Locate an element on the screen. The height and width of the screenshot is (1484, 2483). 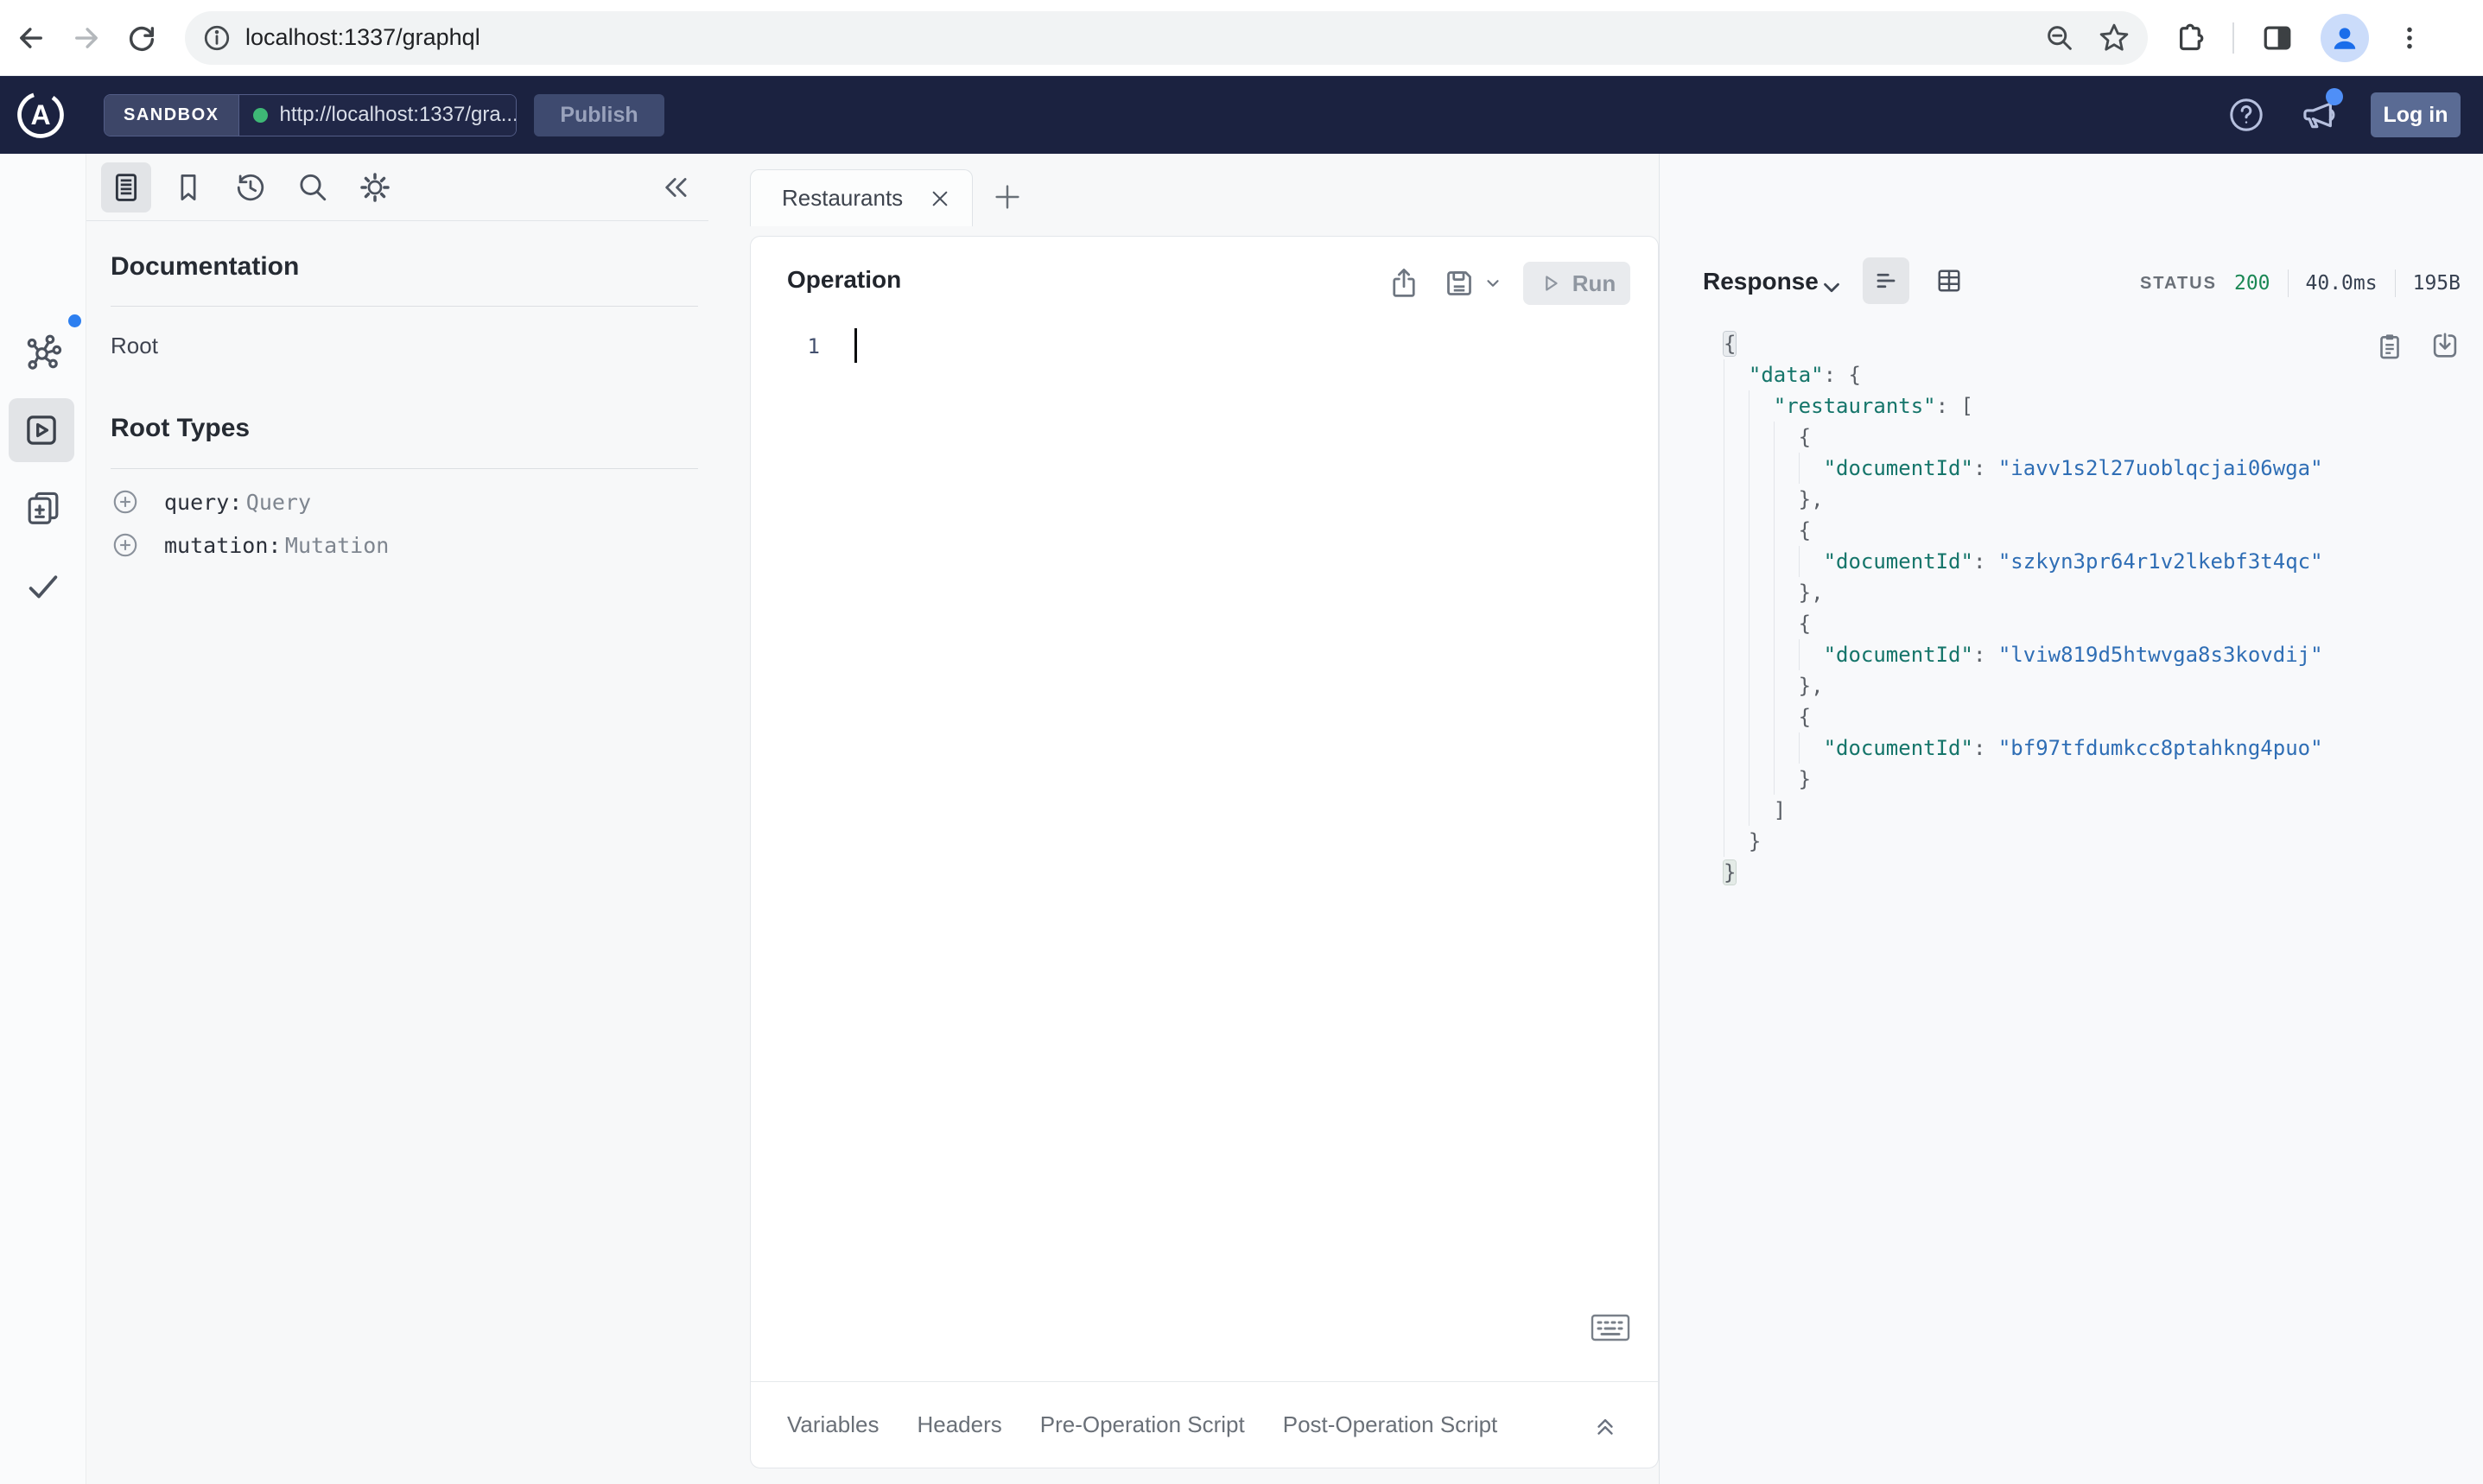
announcement-badge is located at coordinates (2335, 96).